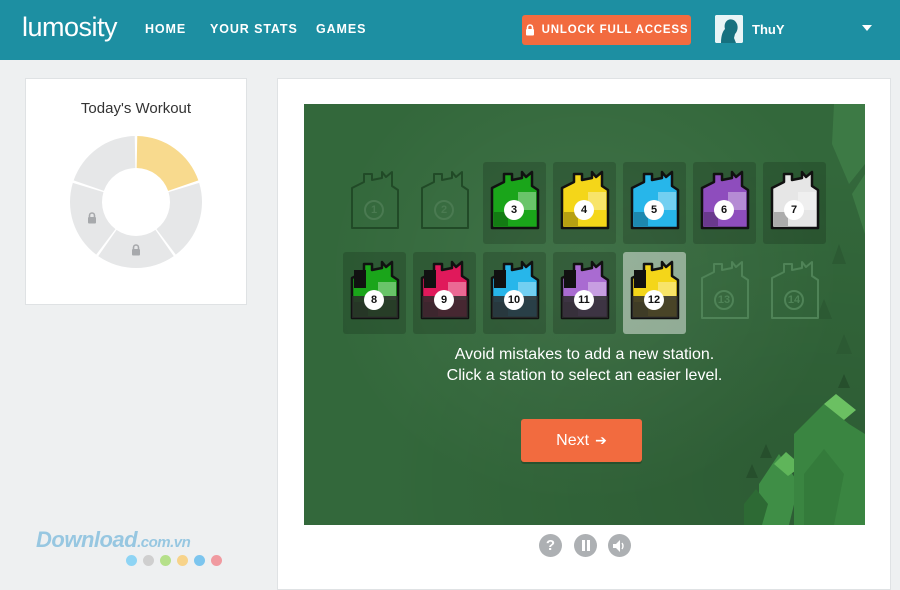 The width and height of the screenshot is (900, 590). I want to click on pause-icon, so click(585, 545).